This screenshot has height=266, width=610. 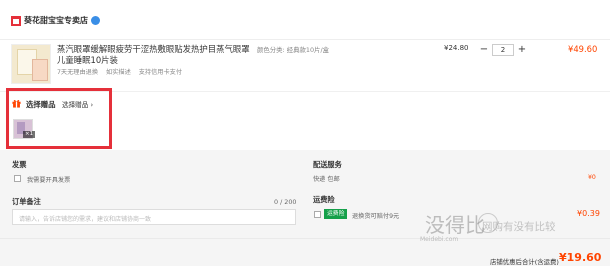 What do you see at coordinates (583, 49) in the screenshot?
I see `item-subtotal: ¥49.60` at bounding box center [583, 49].